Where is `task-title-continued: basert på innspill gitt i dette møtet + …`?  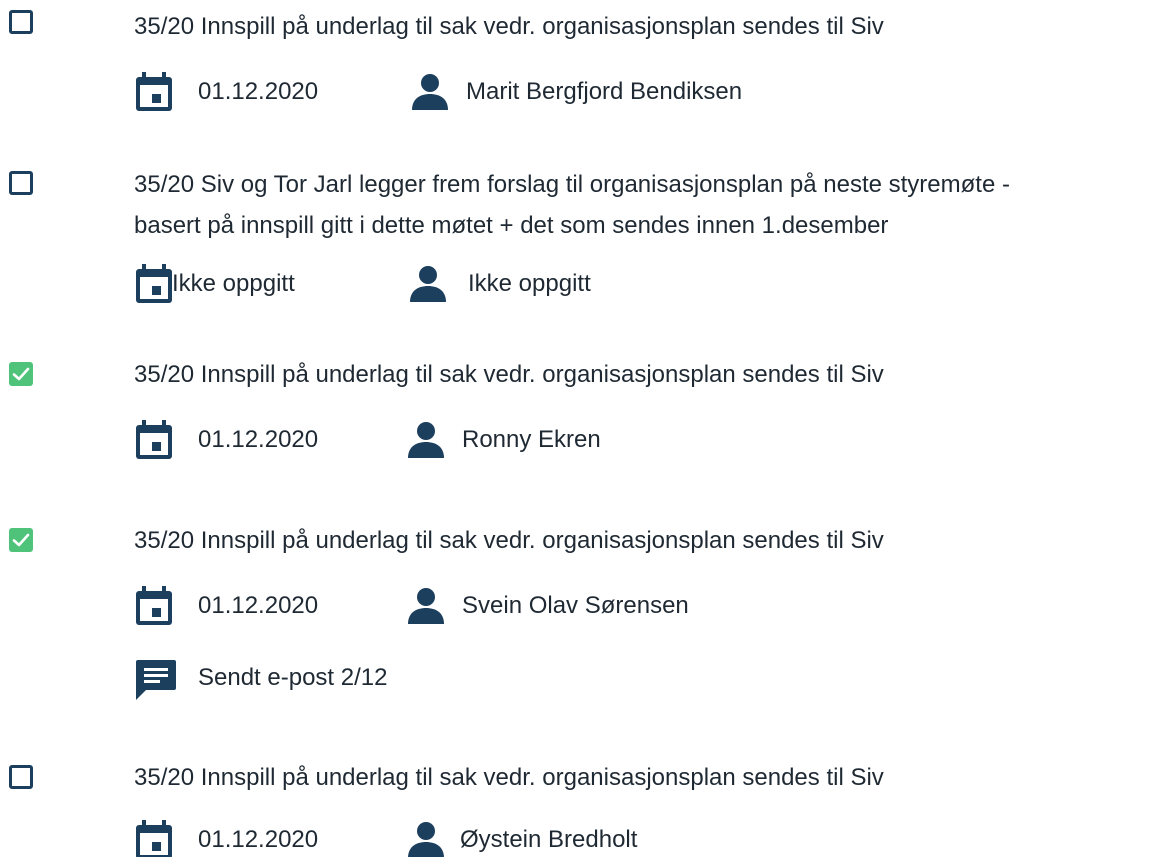 task-title-continued: basert på innspill gitt i dette møtet + … is located at coordinates (511, 225).